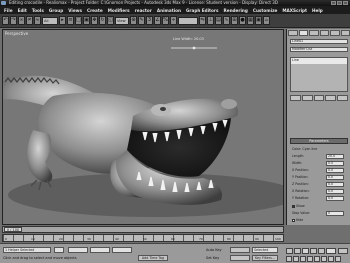 Image resolution: width=350 pixels, height=263 pixels. What do you see at coordinates (119, 10) in the screenshot?
I see `menu-modifiers: Modifiers` at bounding box center [119, 10].